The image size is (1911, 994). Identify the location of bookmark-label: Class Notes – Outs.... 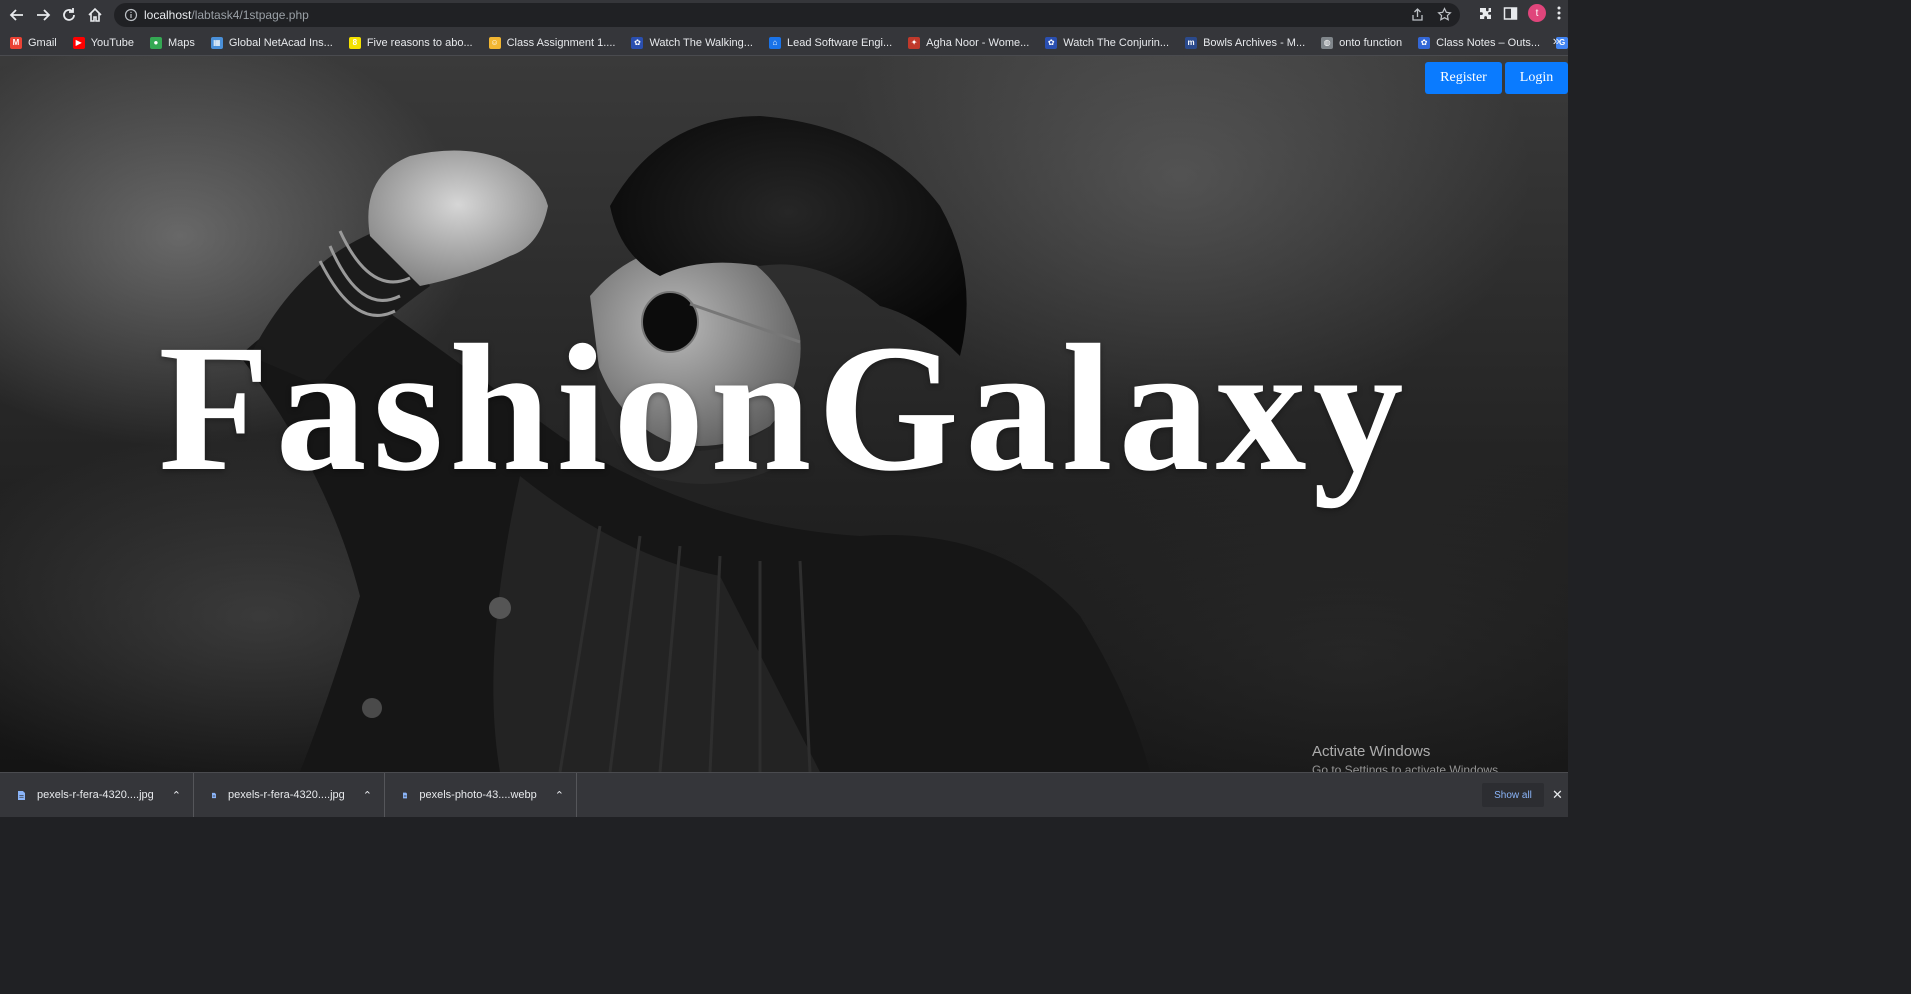
(1488, 42).